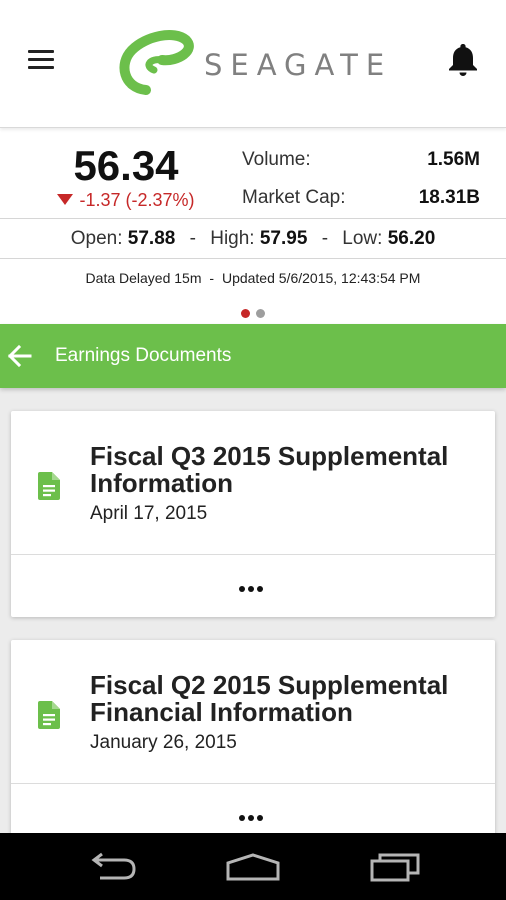 This screenshot has width=506, height=900. What do you see at coordinates (151, 238) in the screenshot?
I see `open-value: 57.88` at bounding box center [151, 238].